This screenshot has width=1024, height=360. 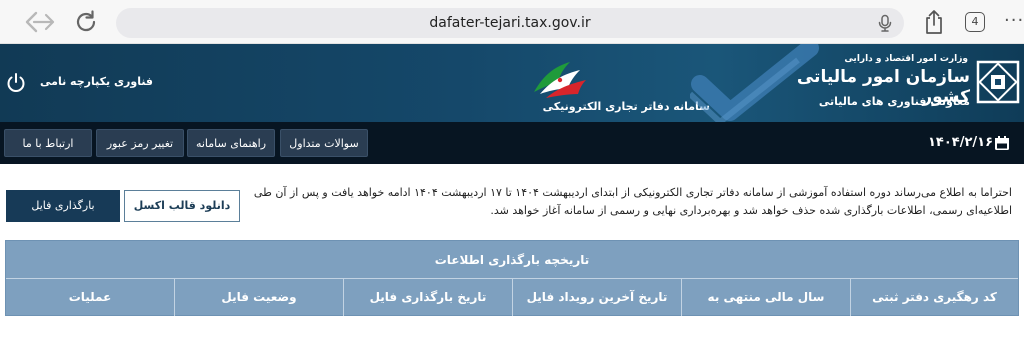 I want to click on download-excel-template-button: دانلود قالب اکسل, so click(x=182, y=206).